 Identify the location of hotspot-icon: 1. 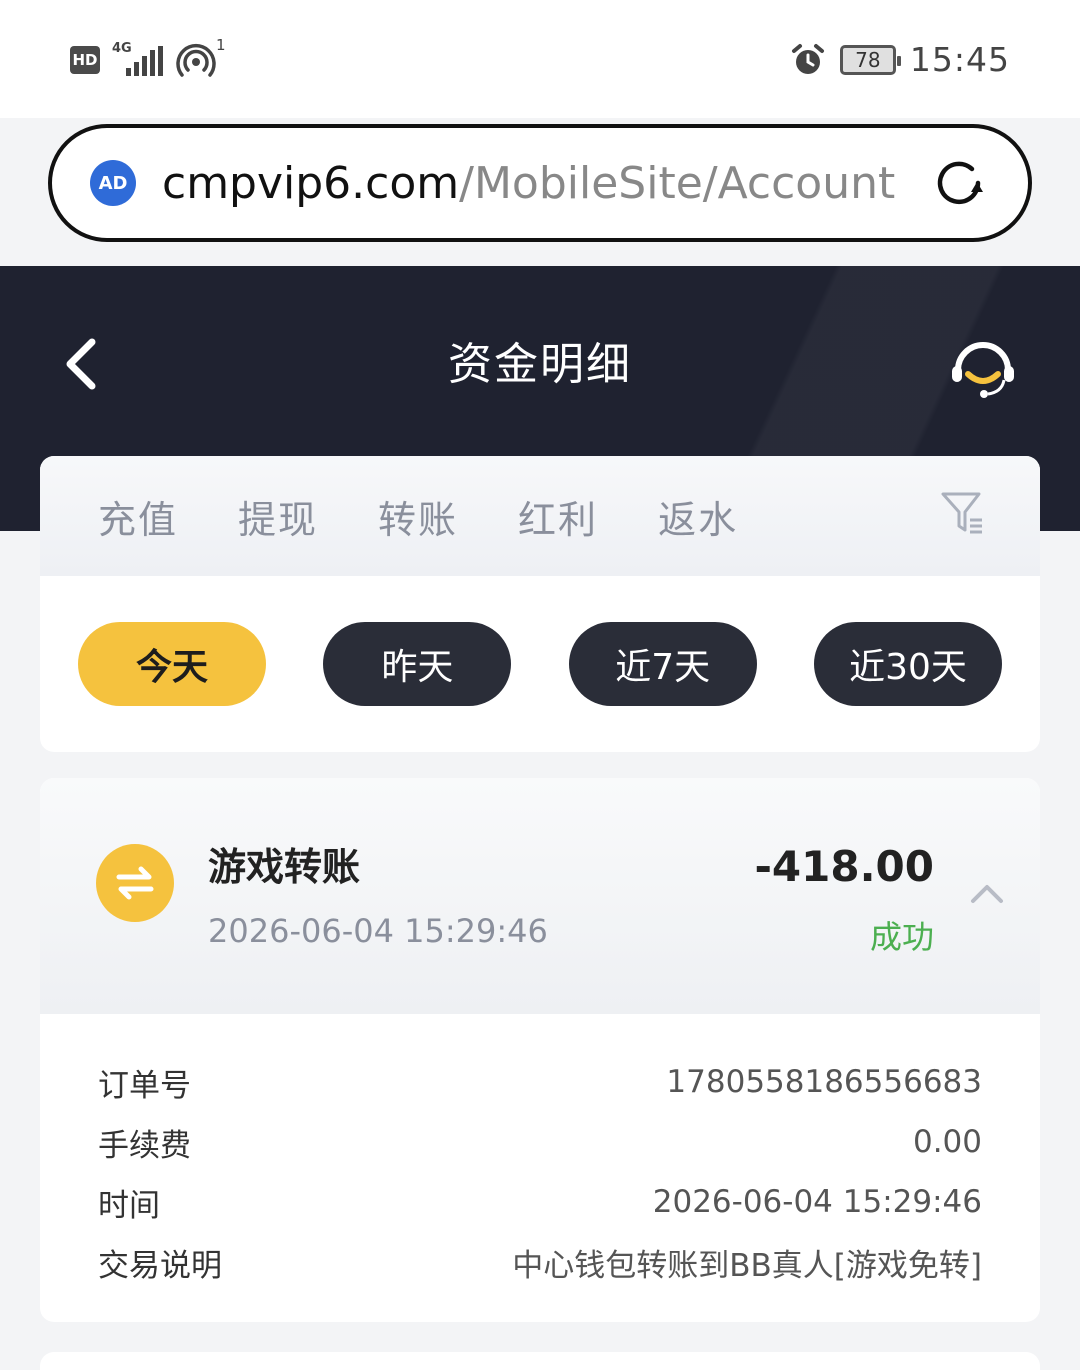
(201, 58).